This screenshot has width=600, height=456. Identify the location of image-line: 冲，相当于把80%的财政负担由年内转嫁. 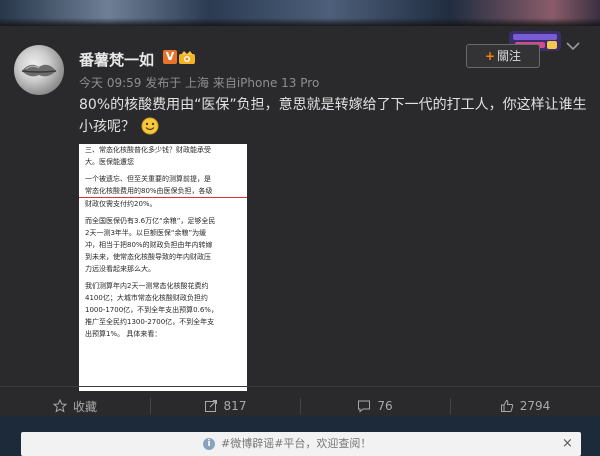
(149, 245).